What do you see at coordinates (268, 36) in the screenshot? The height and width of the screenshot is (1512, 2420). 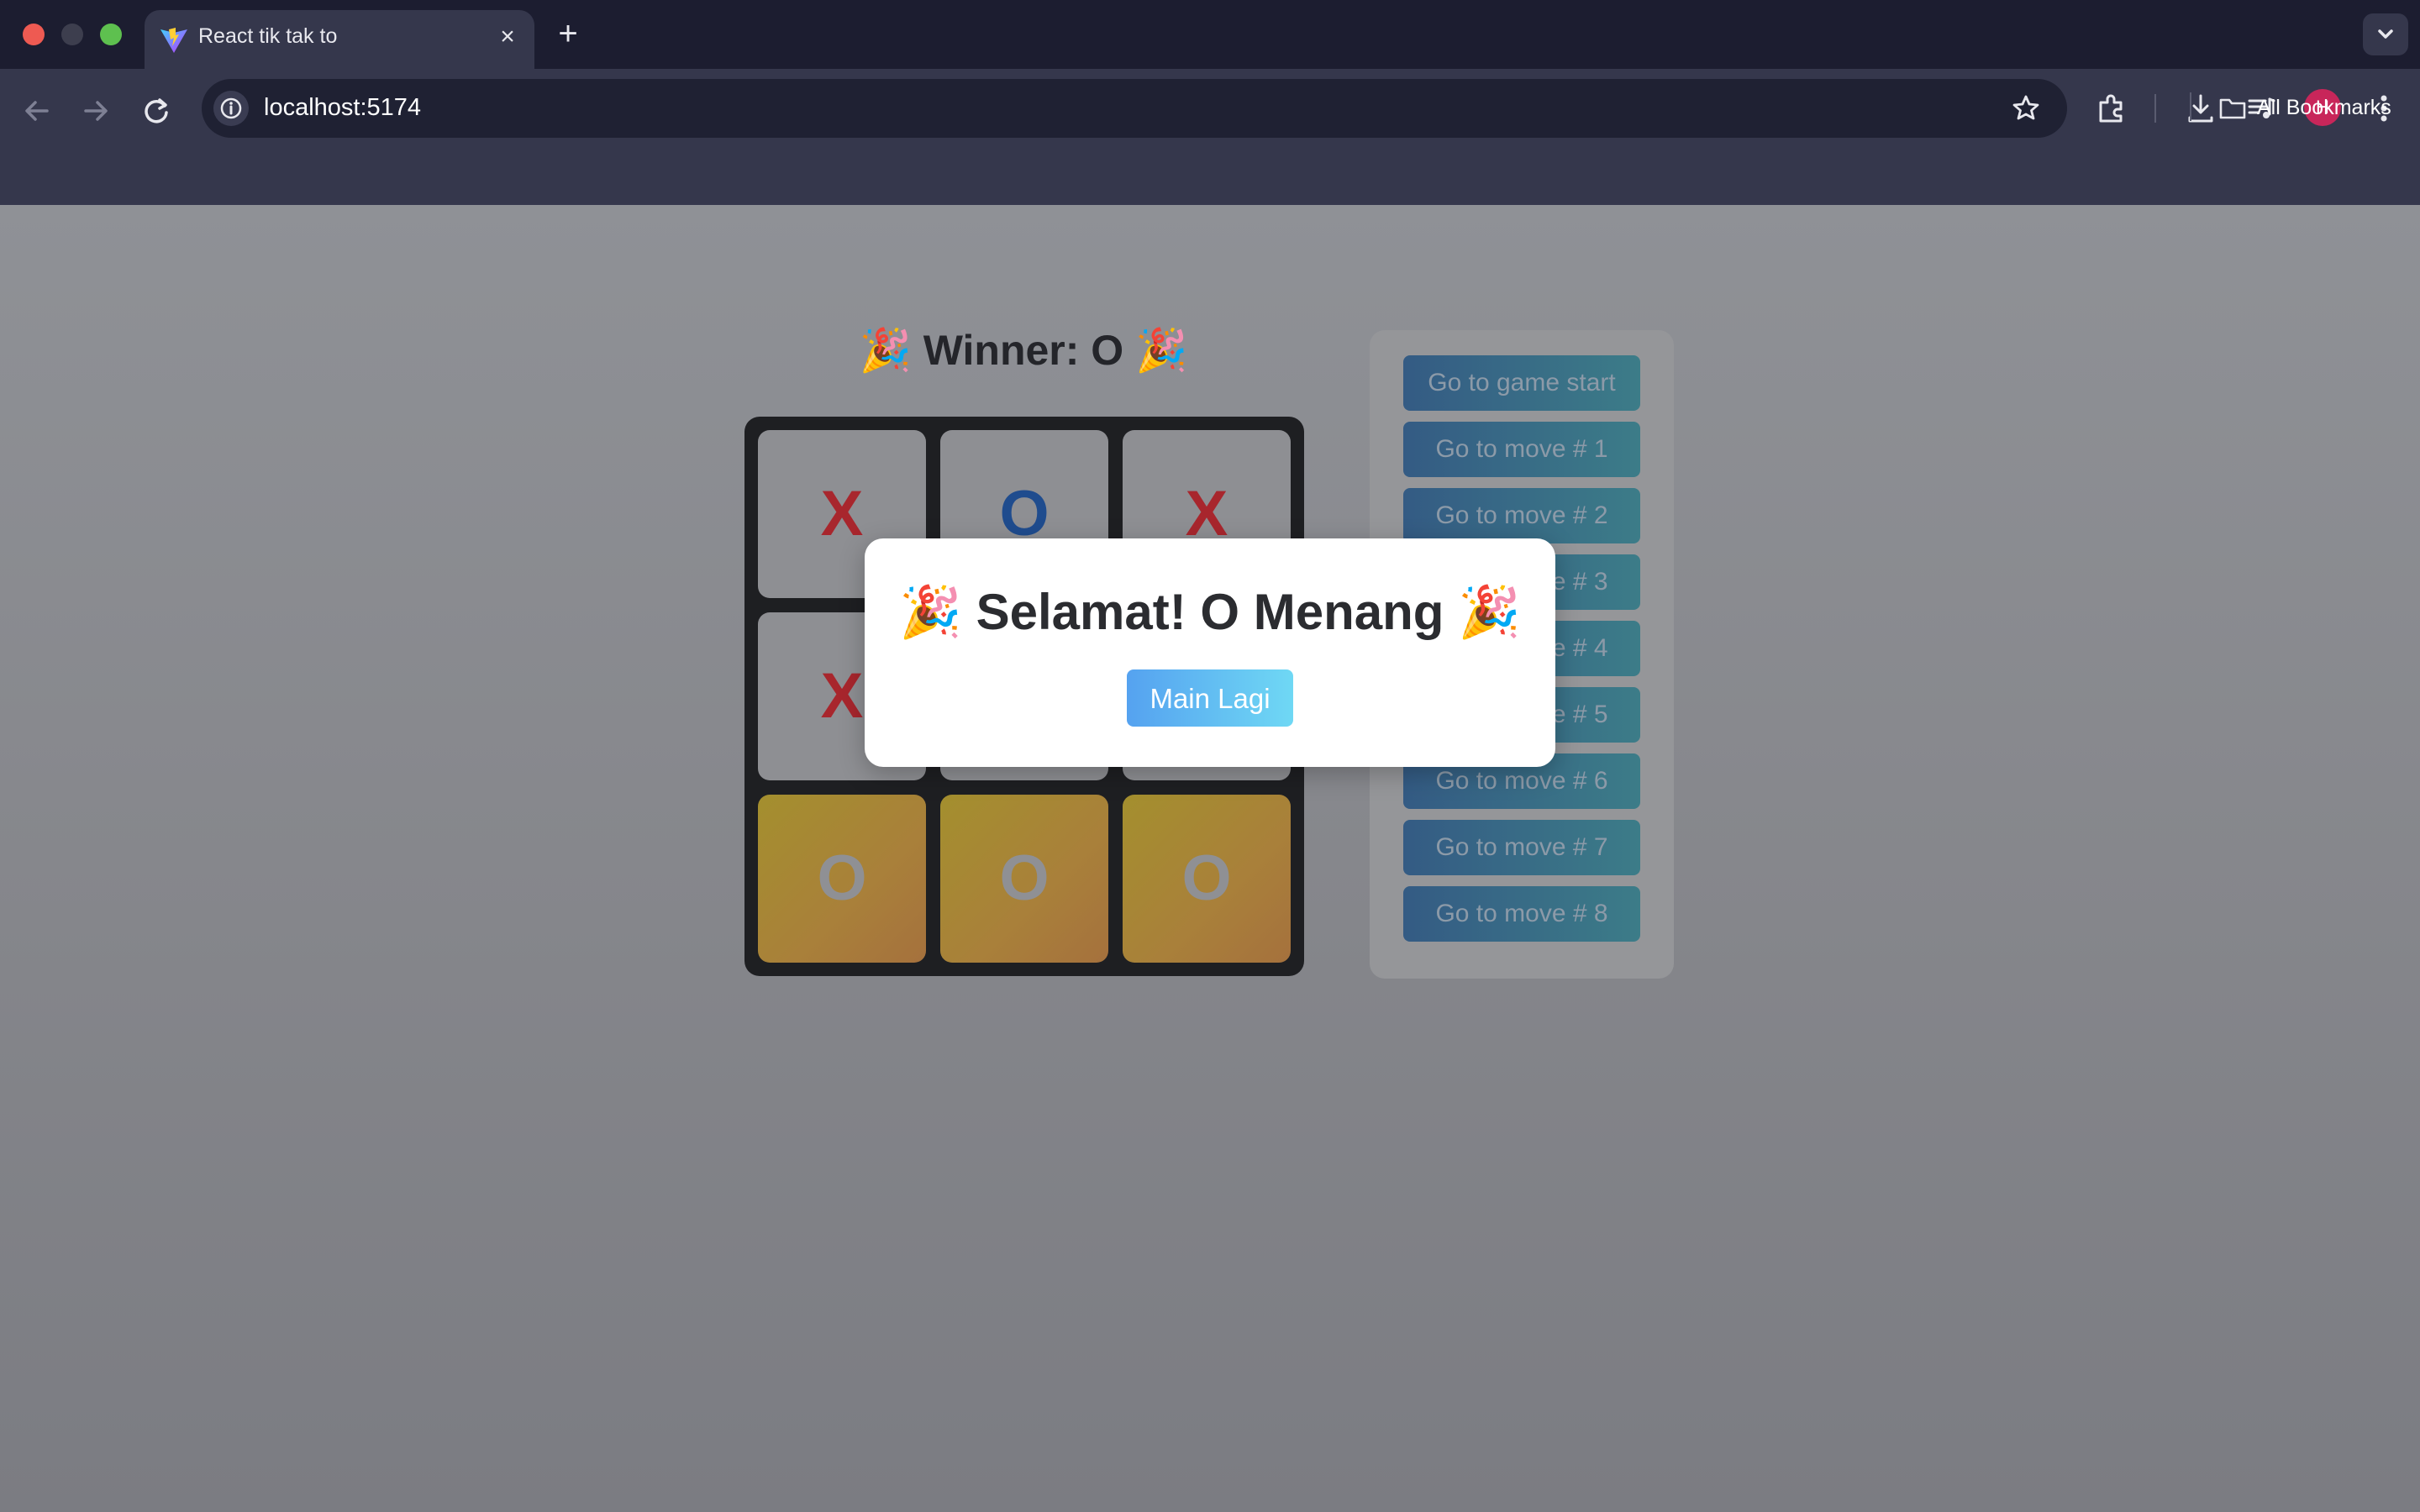 I see `tab-title: React tik tak to` at bounding box center [268, 36].